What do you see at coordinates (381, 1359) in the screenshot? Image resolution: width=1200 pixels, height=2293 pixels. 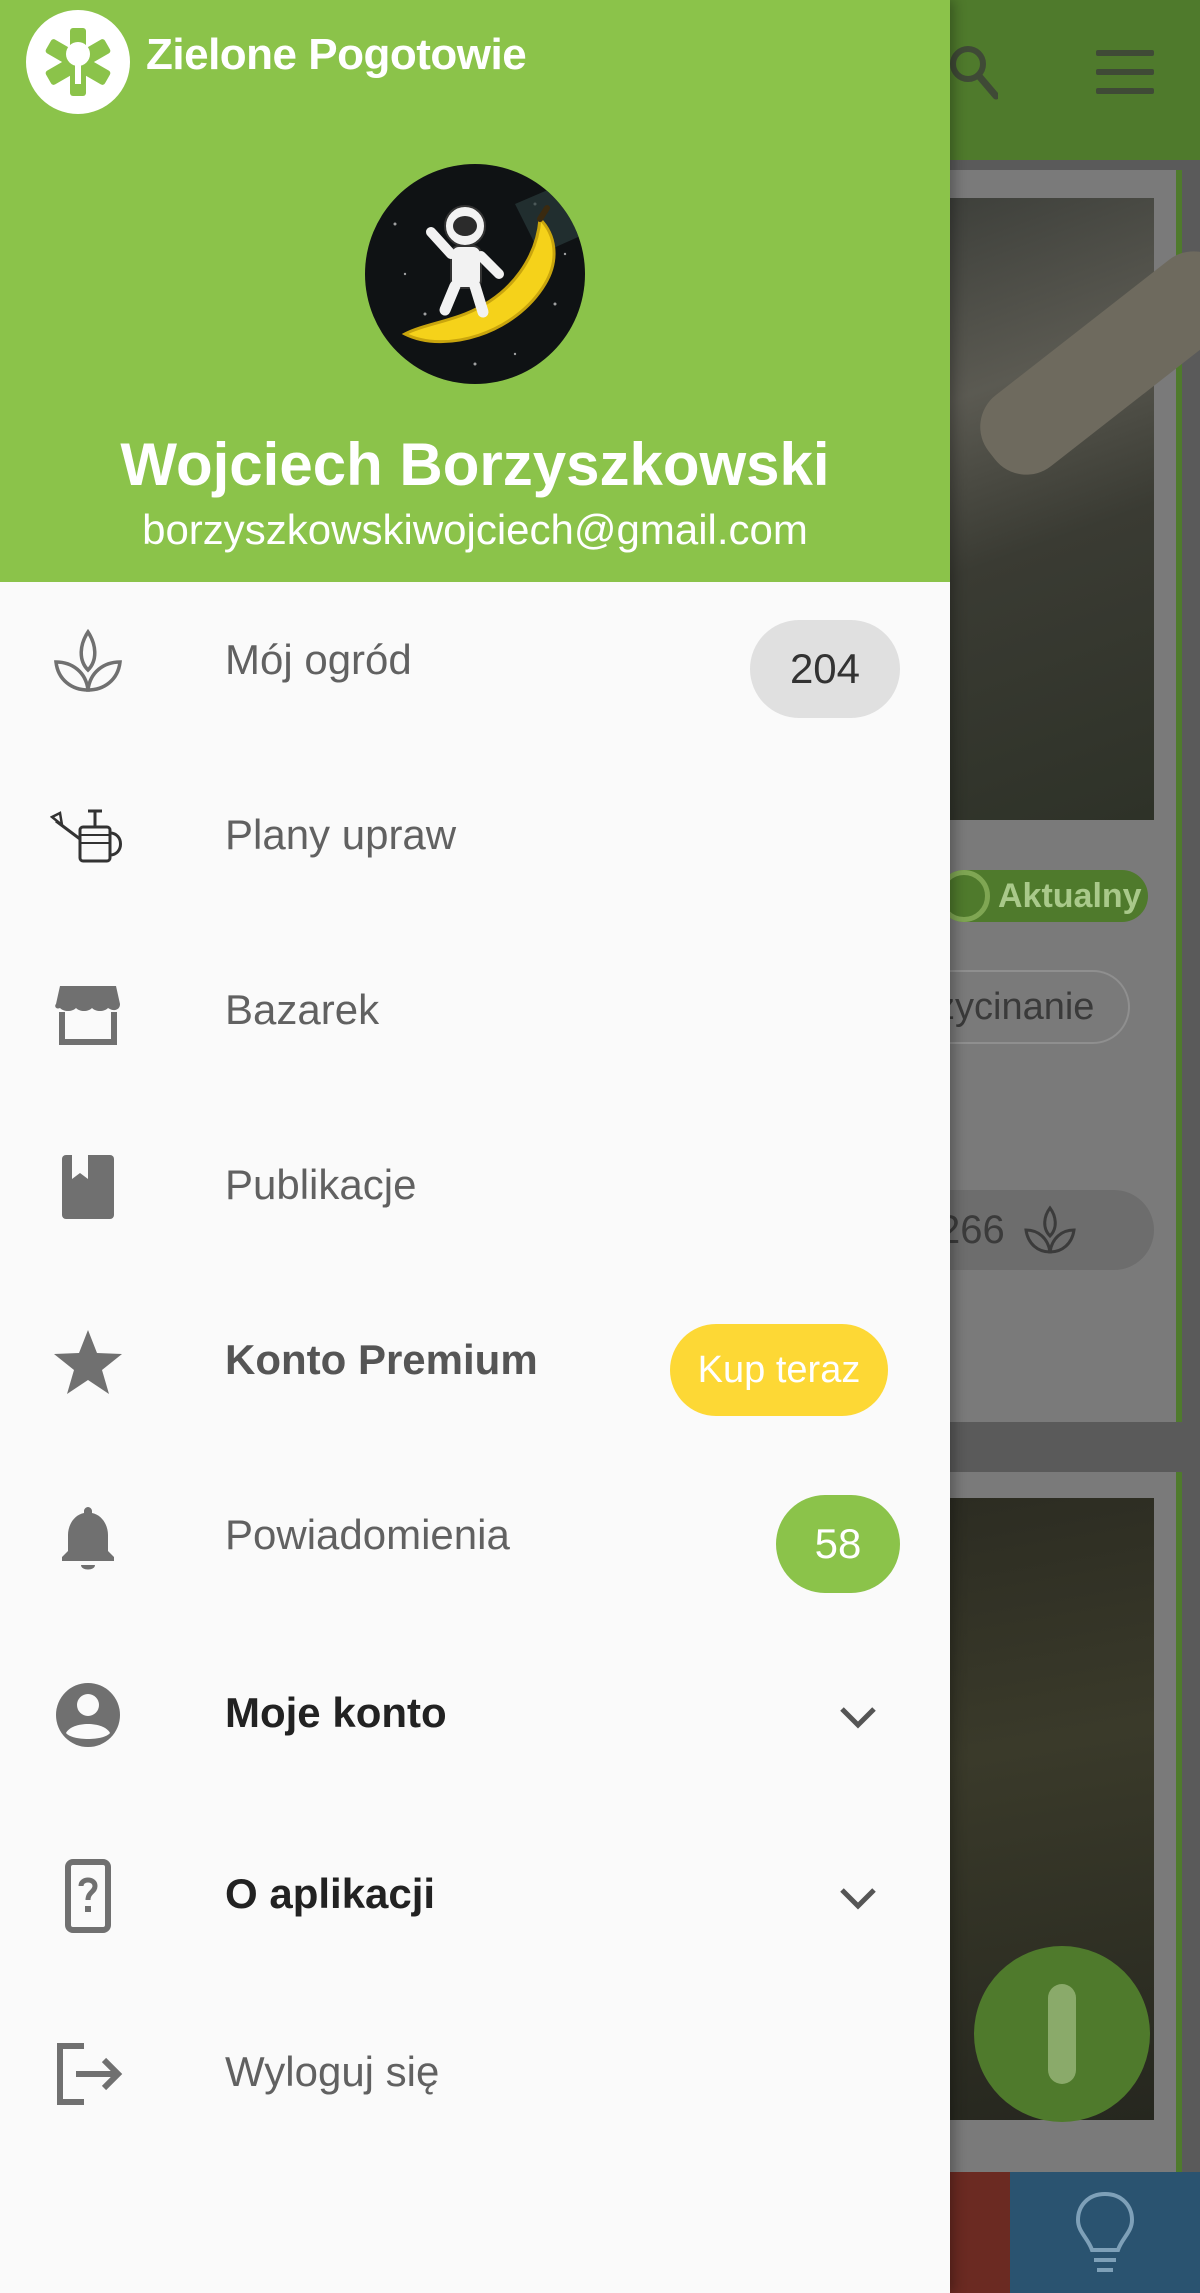 I see `menu-item-label: Konto Premium` at bounding box center [381, 1359].